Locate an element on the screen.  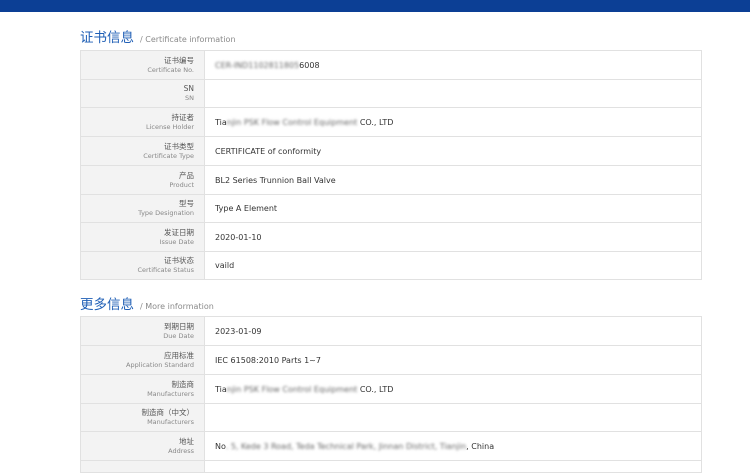
label-zh: 制造商 is located at coordinates (183, 384).